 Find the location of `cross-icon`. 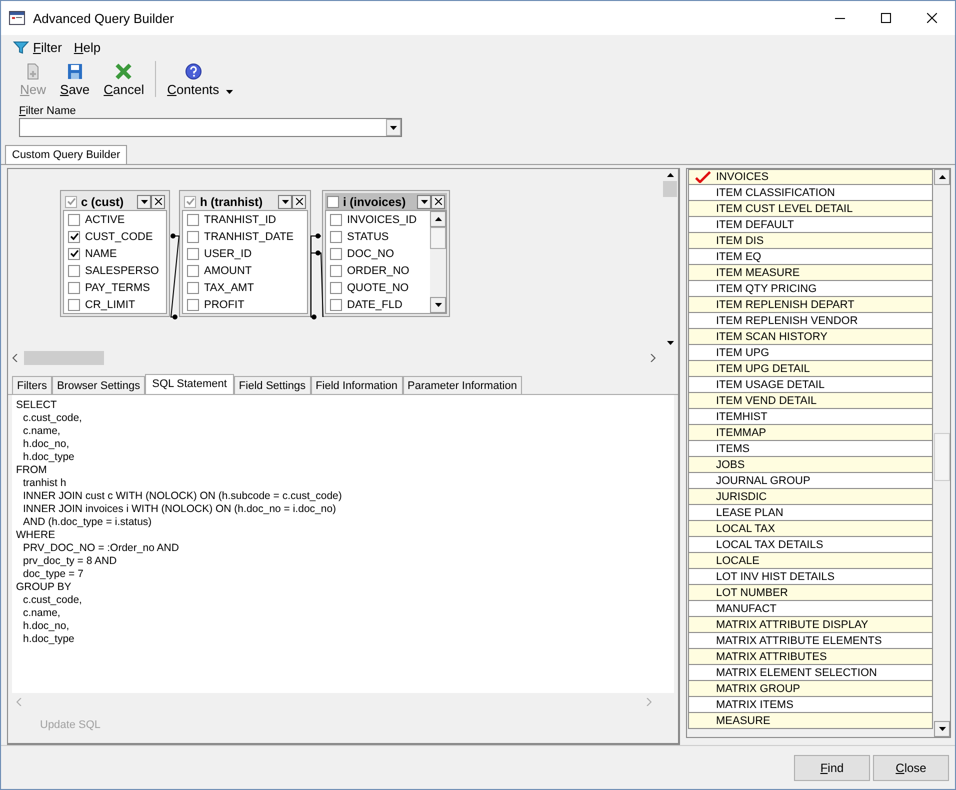

cross-icon is located at coordinates (123, 71).